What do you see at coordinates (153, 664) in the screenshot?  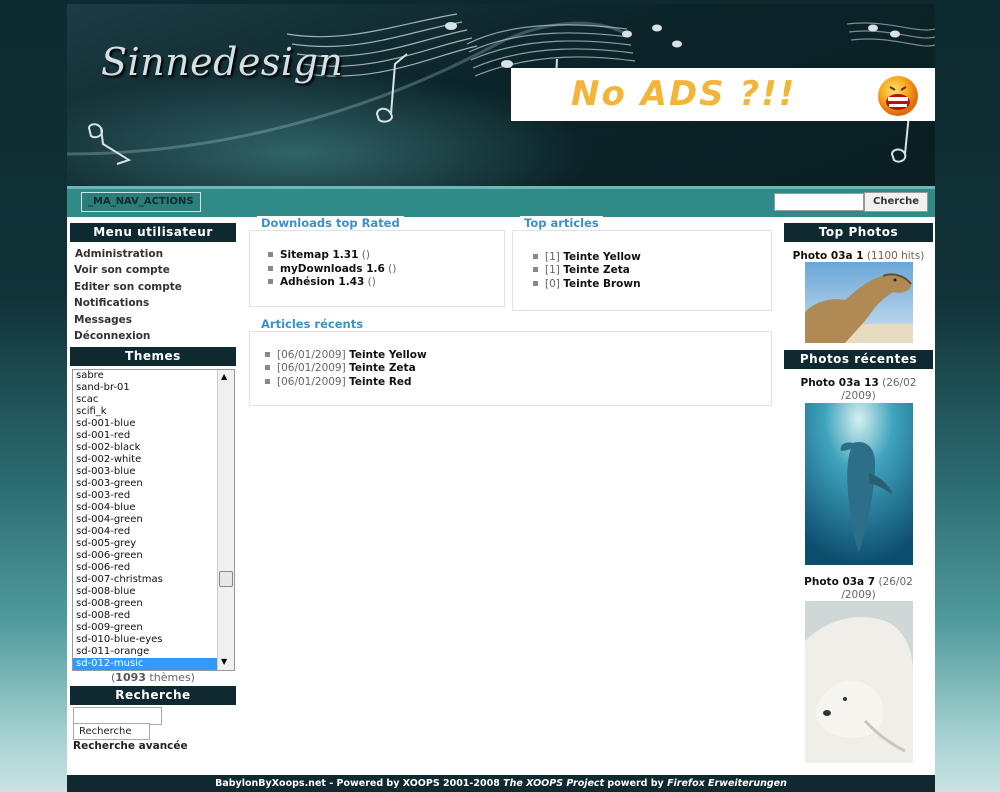 I see `theme-option: sd-012-music` at bounding box center [153, 664].